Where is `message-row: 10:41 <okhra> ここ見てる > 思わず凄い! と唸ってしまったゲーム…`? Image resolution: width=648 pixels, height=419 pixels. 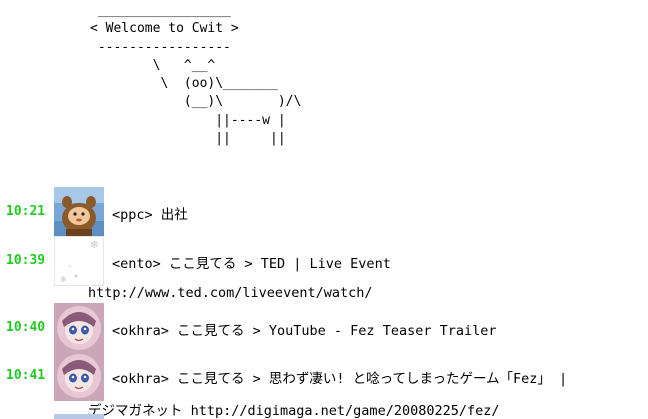
message-row: 10:41 <okhra> ここ見てる > 思わず凄い! と唸ってしまったゲーム… is located at coordinates (324, 376).